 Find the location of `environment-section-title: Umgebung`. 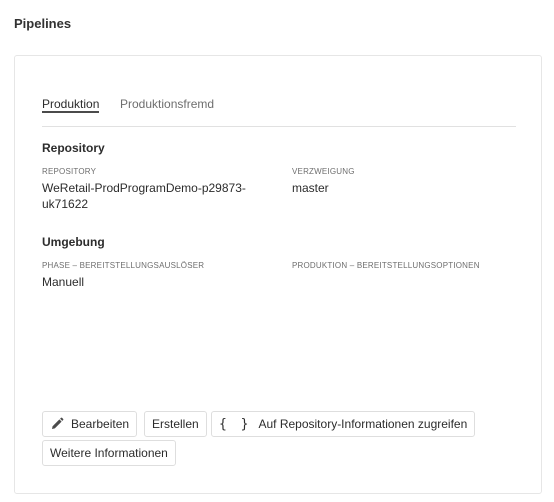

environment-section-title: Umgebung is located at coordinates (73, 242).